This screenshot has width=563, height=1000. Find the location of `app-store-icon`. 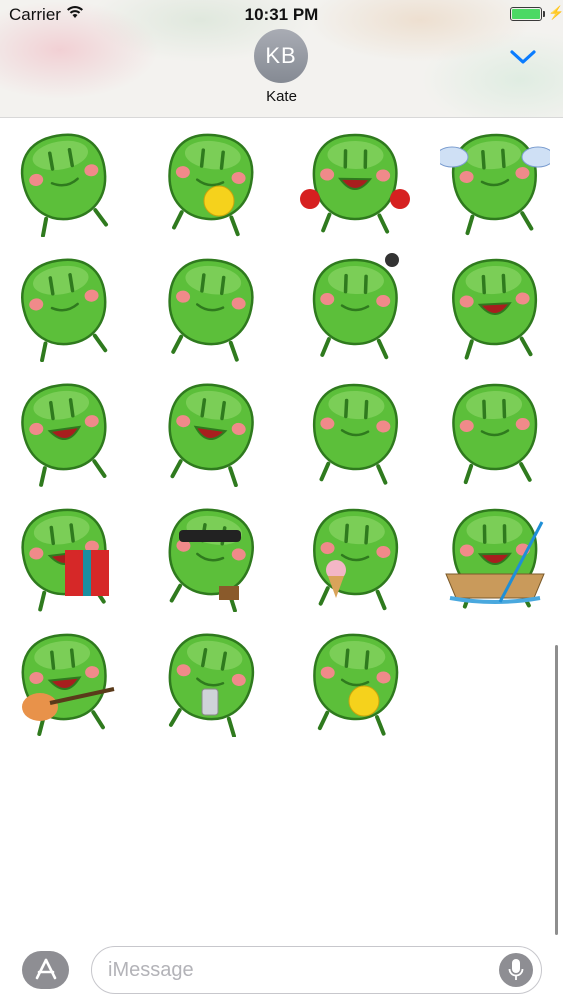

app-store-icon is located at coordinates (46, 969).